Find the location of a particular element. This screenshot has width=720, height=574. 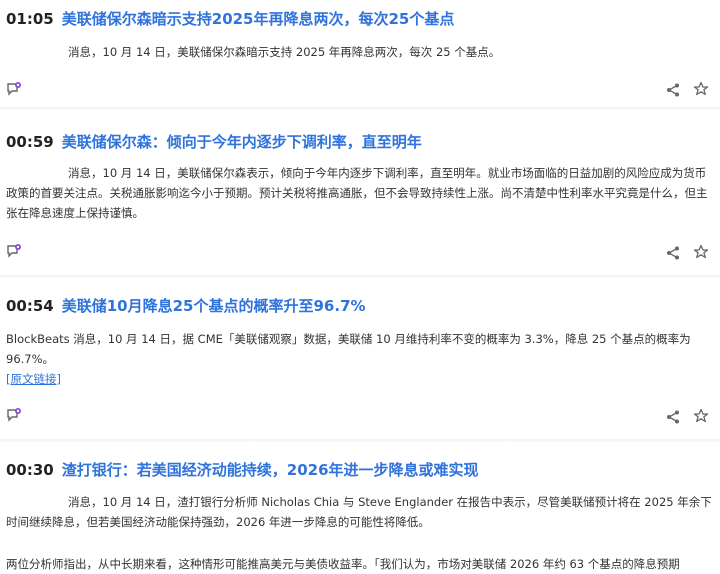

news-header: 00:30 渣打银行：若美国经济动能持续，2026年进一步降息或难实现 is located at coordinates (242, 471).